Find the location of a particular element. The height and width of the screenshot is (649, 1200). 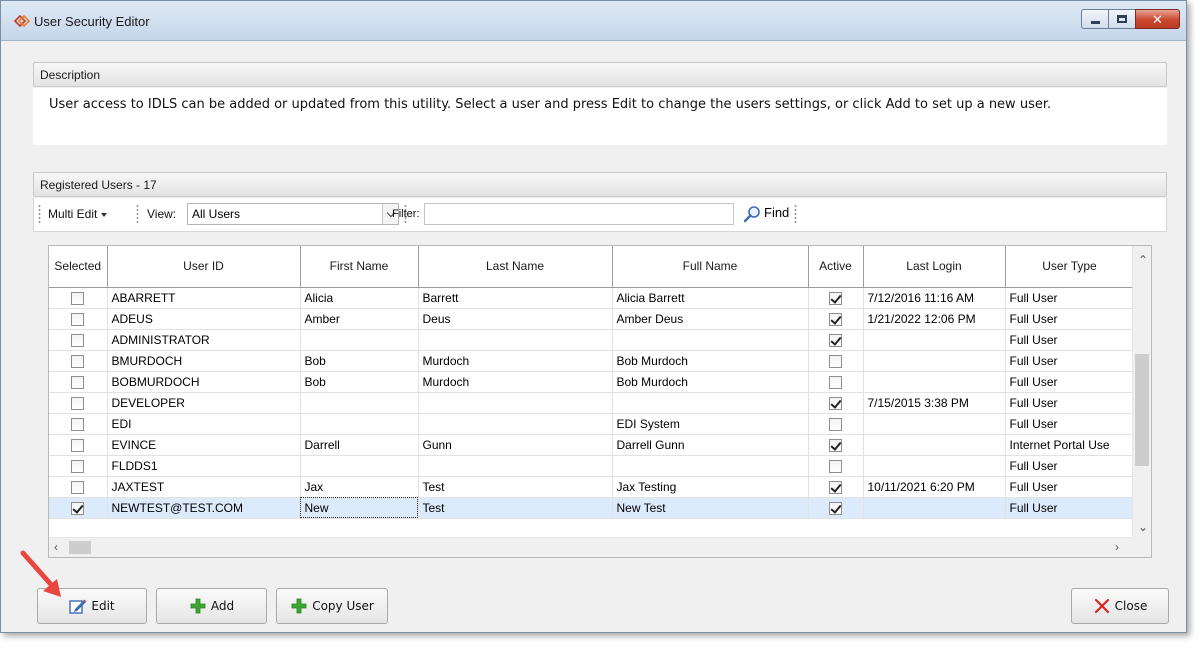

table-row: DEVELOPER 7/15/2015 3:38 PM Full User is located at coordinates (592, 403).